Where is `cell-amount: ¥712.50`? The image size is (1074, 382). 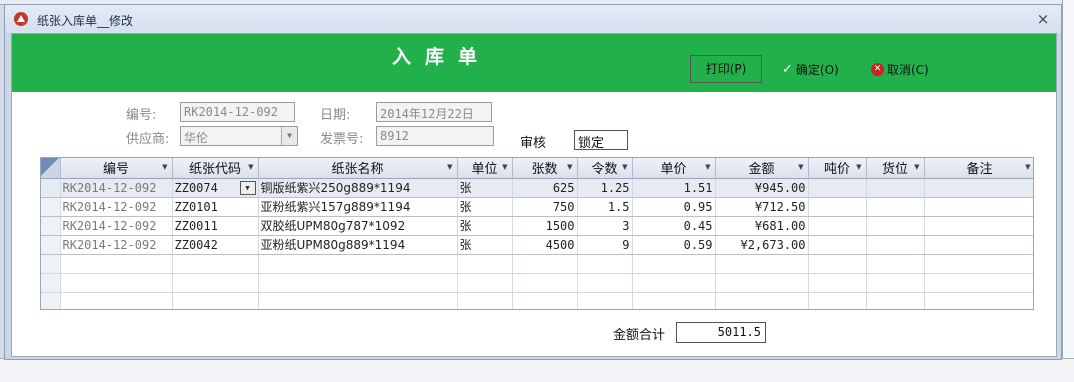
cell-amount: ¥712.50 is located at coordinates (762, 207).